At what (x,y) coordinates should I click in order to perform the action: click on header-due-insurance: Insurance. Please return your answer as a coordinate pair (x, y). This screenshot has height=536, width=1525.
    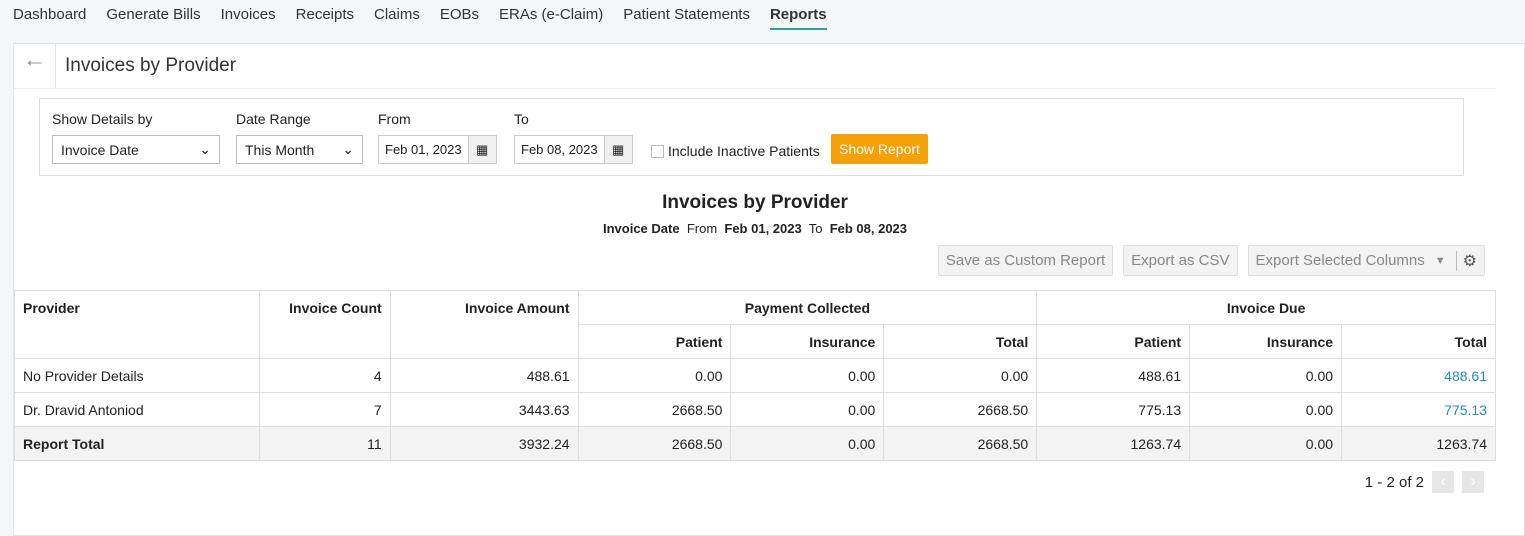
    Looking at the image, I should click on (1266, 341).